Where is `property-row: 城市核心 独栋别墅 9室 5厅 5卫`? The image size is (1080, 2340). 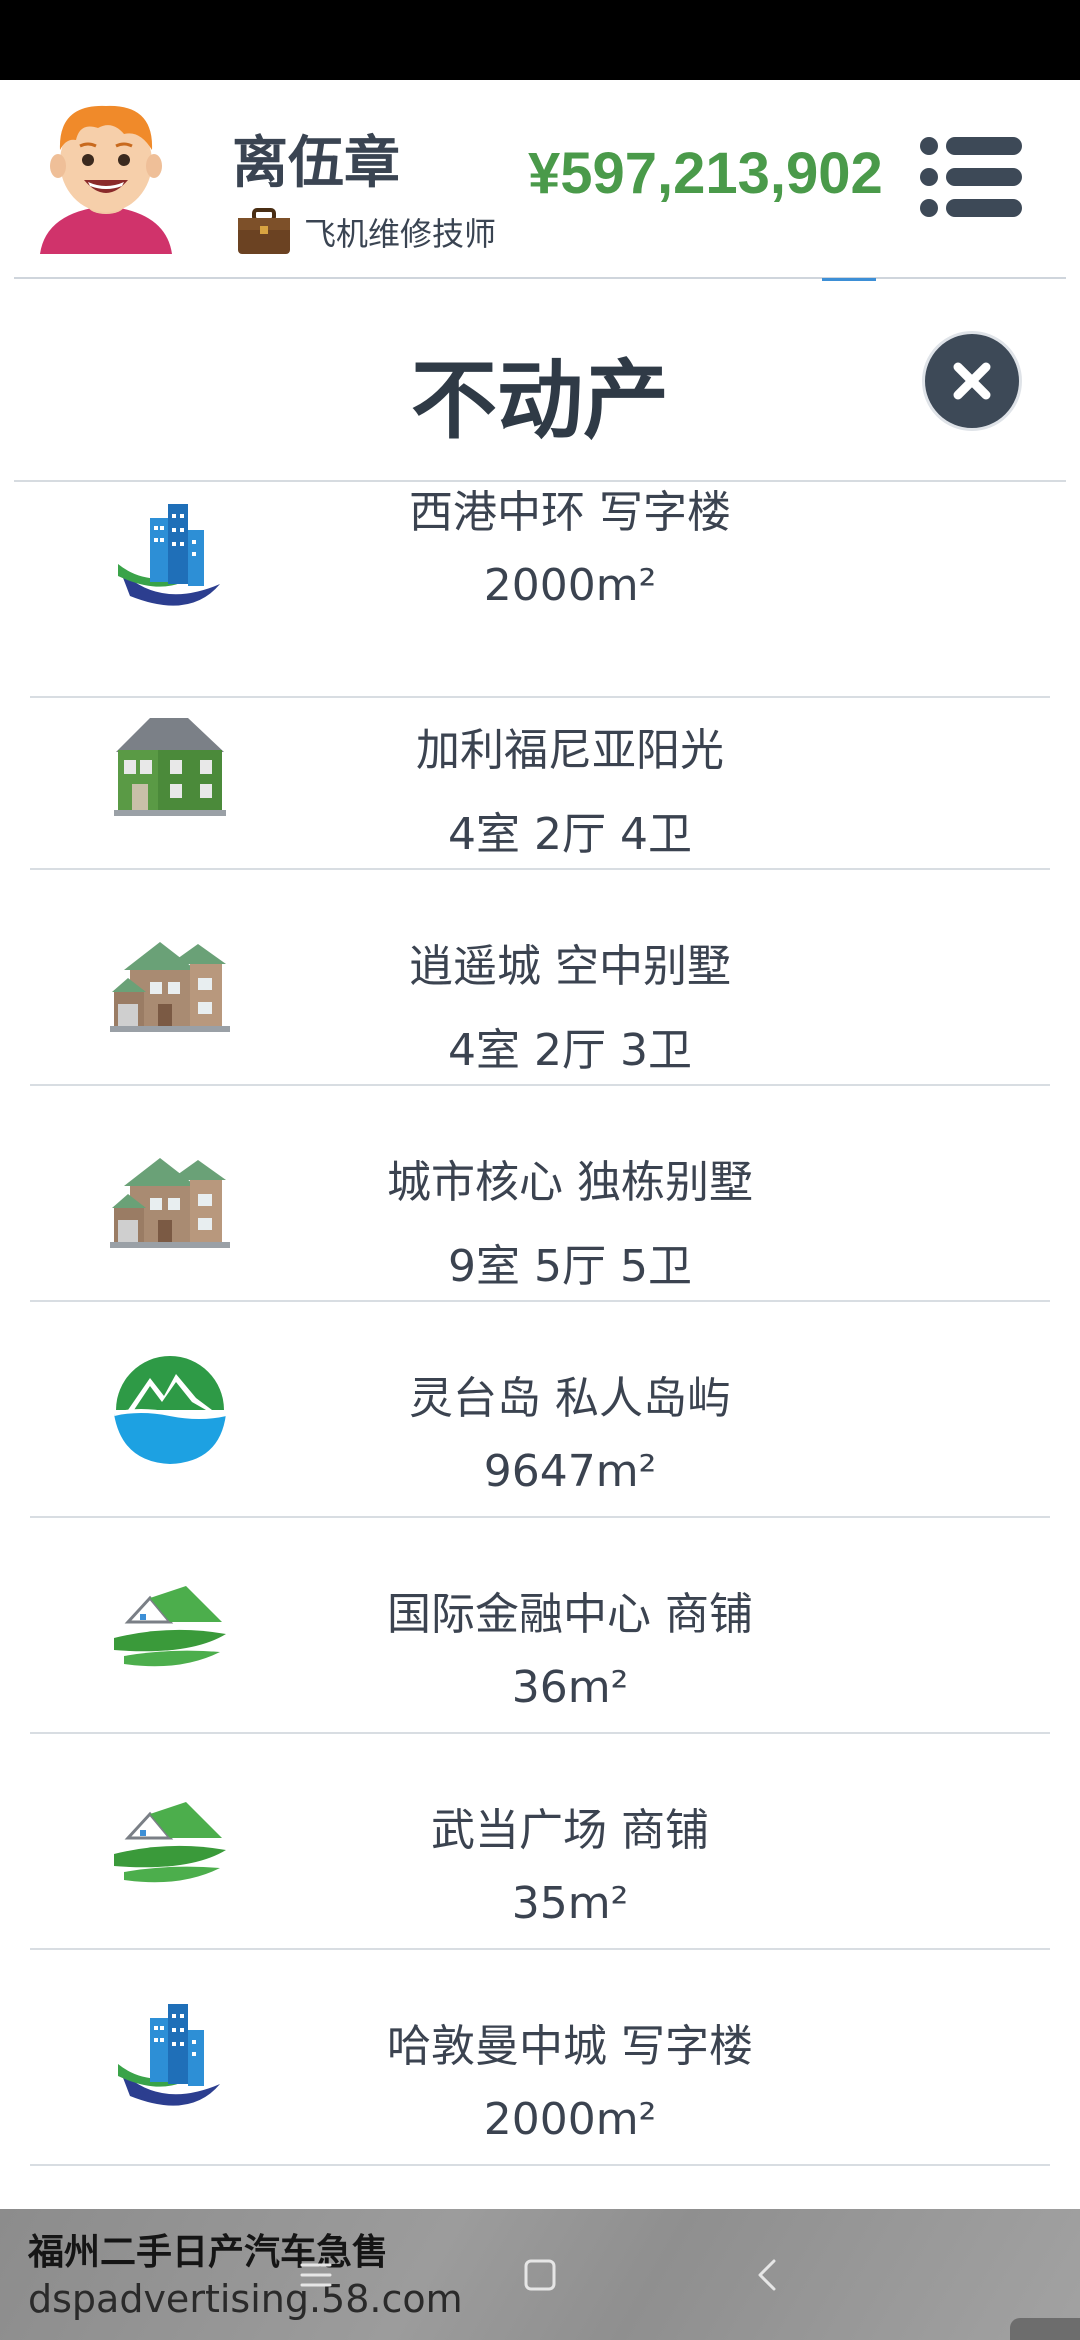 property-row: 城市核心 独栋别墅 9室 5厅 5卫 is located at coordinates (540, 1194).